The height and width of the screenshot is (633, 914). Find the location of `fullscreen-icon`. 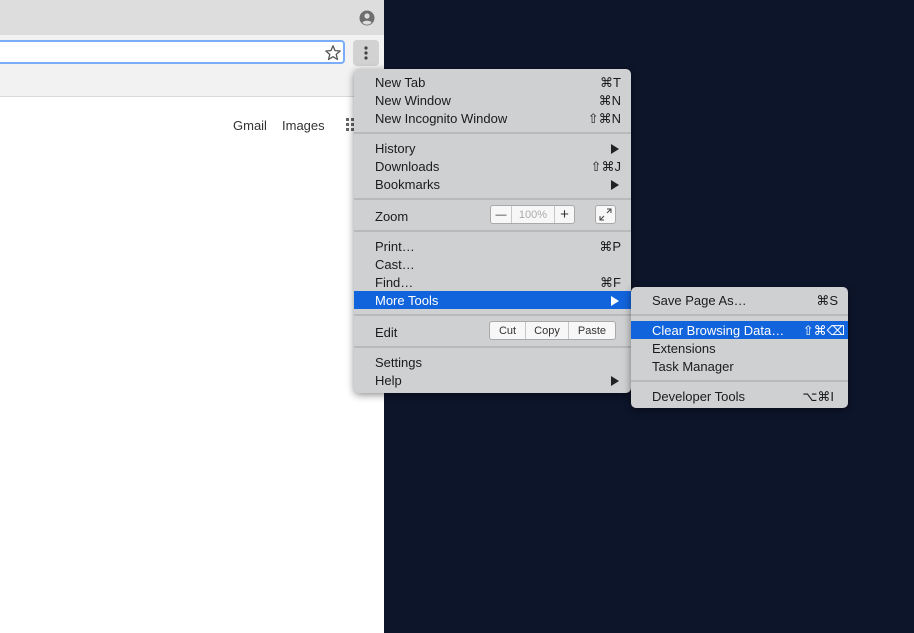

fullscreen-icon is located at coordinates (605, 214).